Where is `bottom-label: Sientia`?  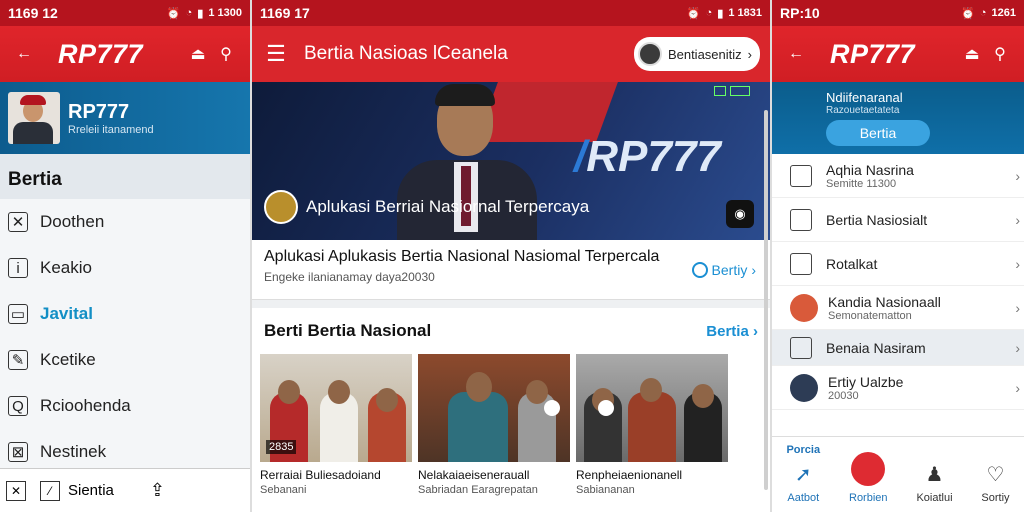
bottom-label: Sientia is located at coordinates (91, 490).